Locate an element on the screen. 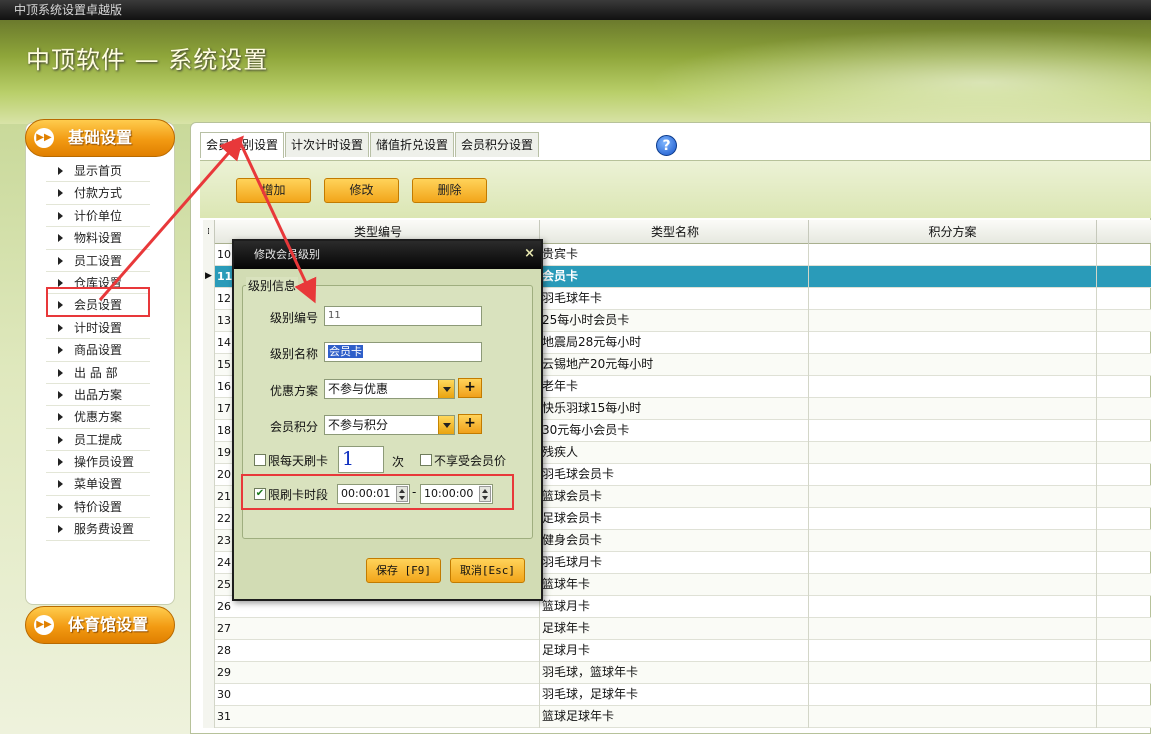 Image resolution: width=1151 pixels, height=734 pixels. tab-stored-value: 储值折兑设置 is located at coordinates (412, 144).